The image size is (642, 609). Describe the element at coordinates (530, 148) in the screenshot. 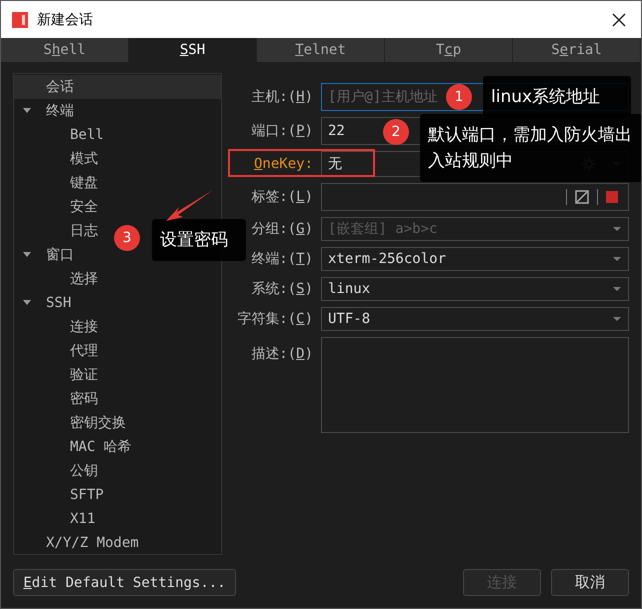

I see `annotation-tooltip: 默认端口，需加入防火墙出入站规则中` at that location.